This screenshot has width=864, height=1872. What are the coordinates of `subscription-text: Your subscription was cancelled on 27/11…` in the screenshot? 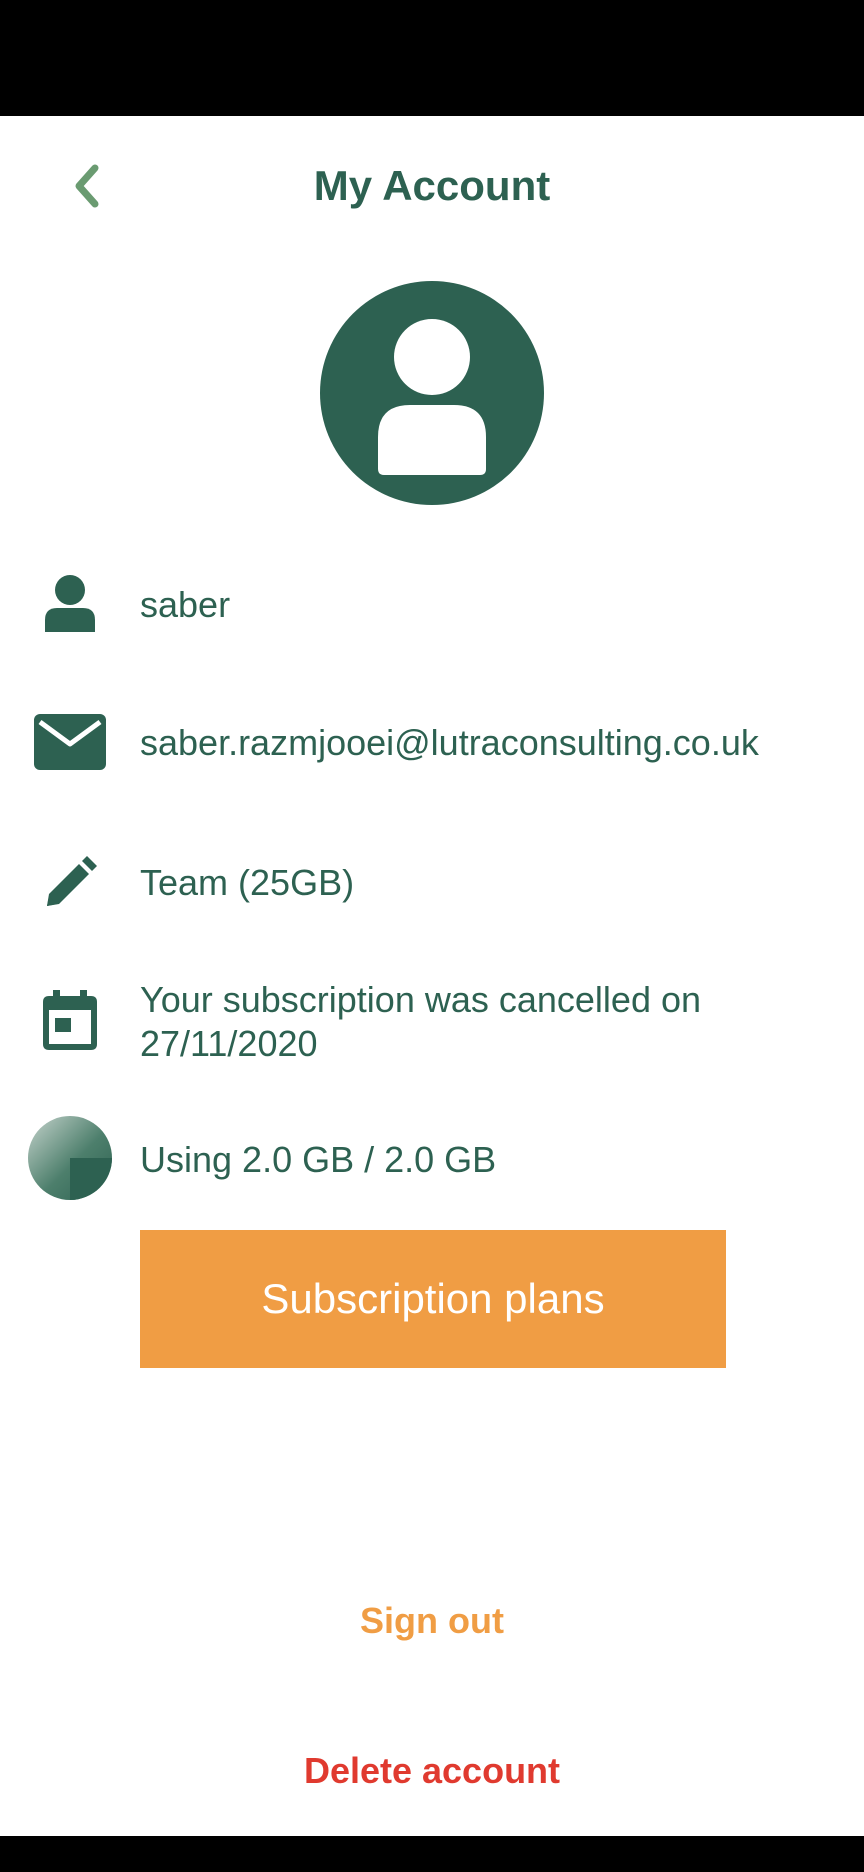 It's located at (421, 1021).